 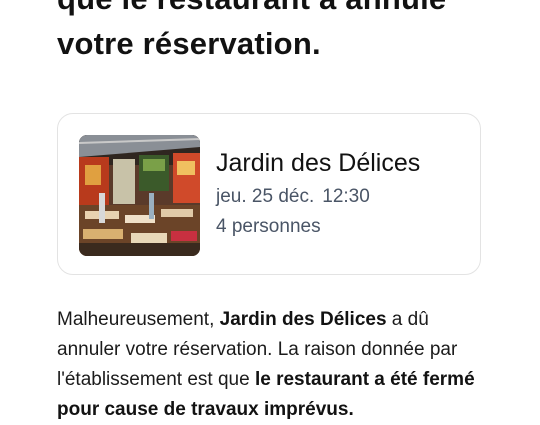 What do you see at coordinates (189, 43) in the screenshot?
I see `headline-line-2: votre réservation.` at bounding box center [189, 43].